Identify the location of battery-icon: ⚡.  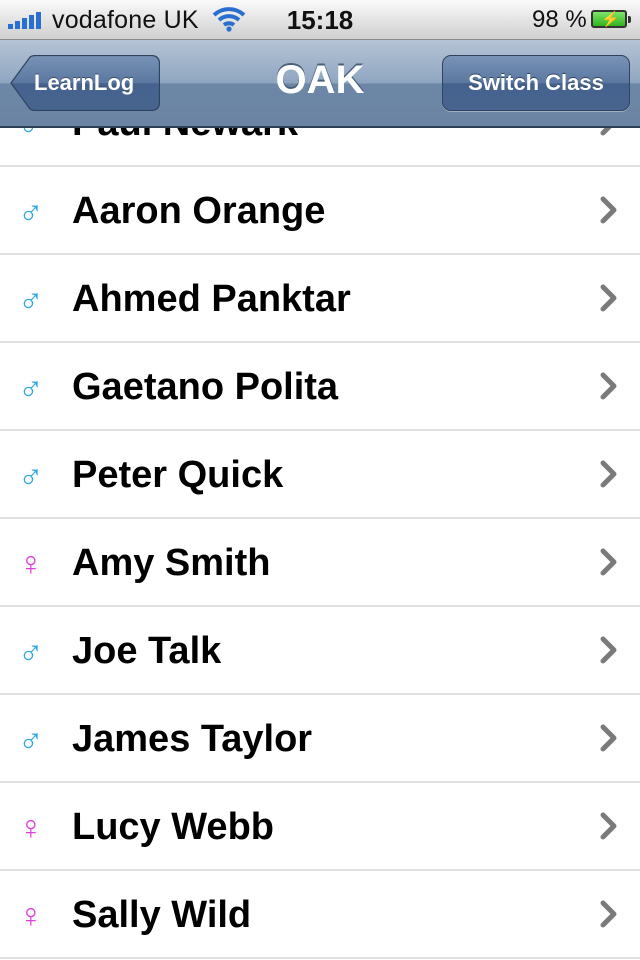
(611, 19).